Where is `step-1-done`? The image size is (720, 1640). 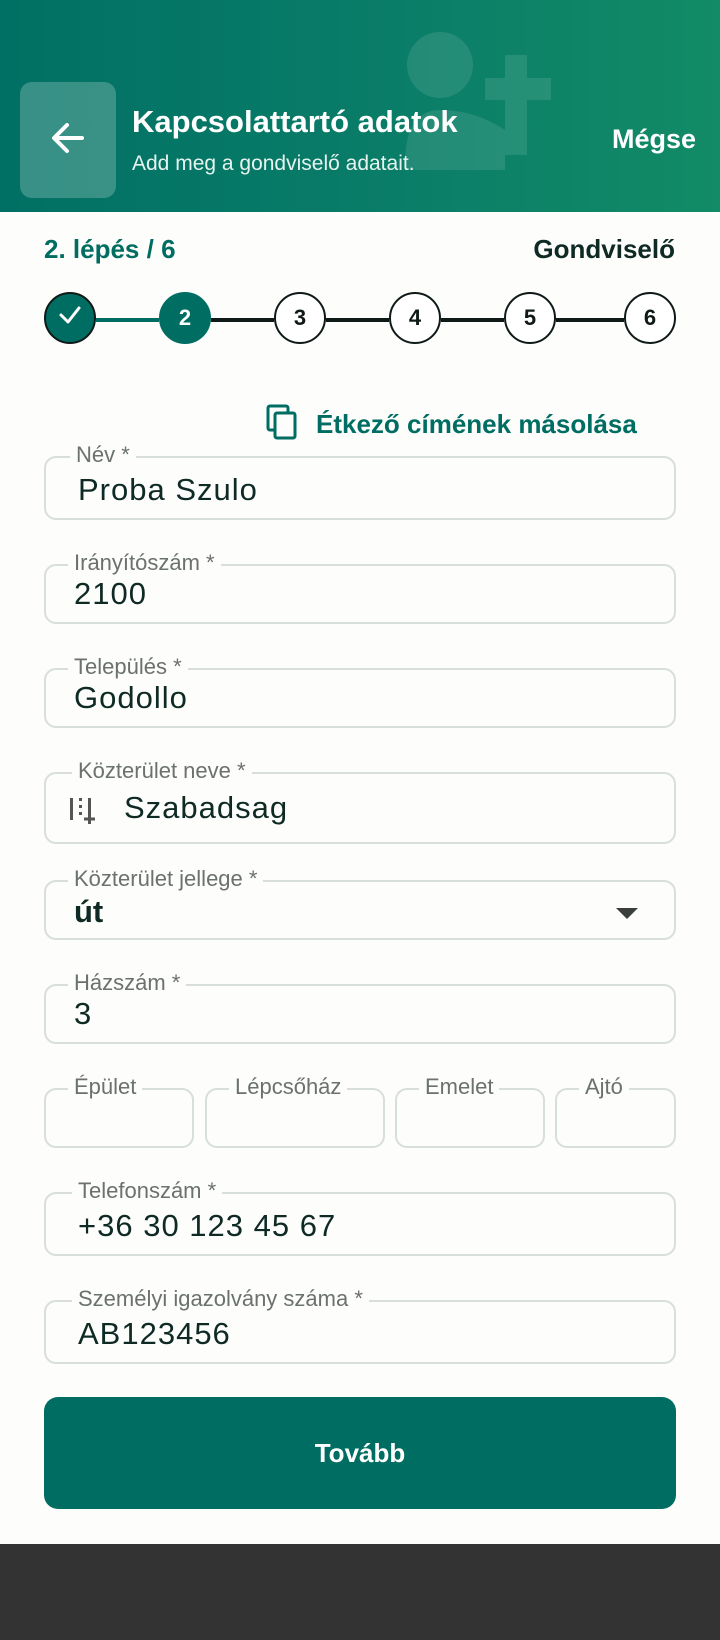 step-1-done is located at coordinates (70, 318).